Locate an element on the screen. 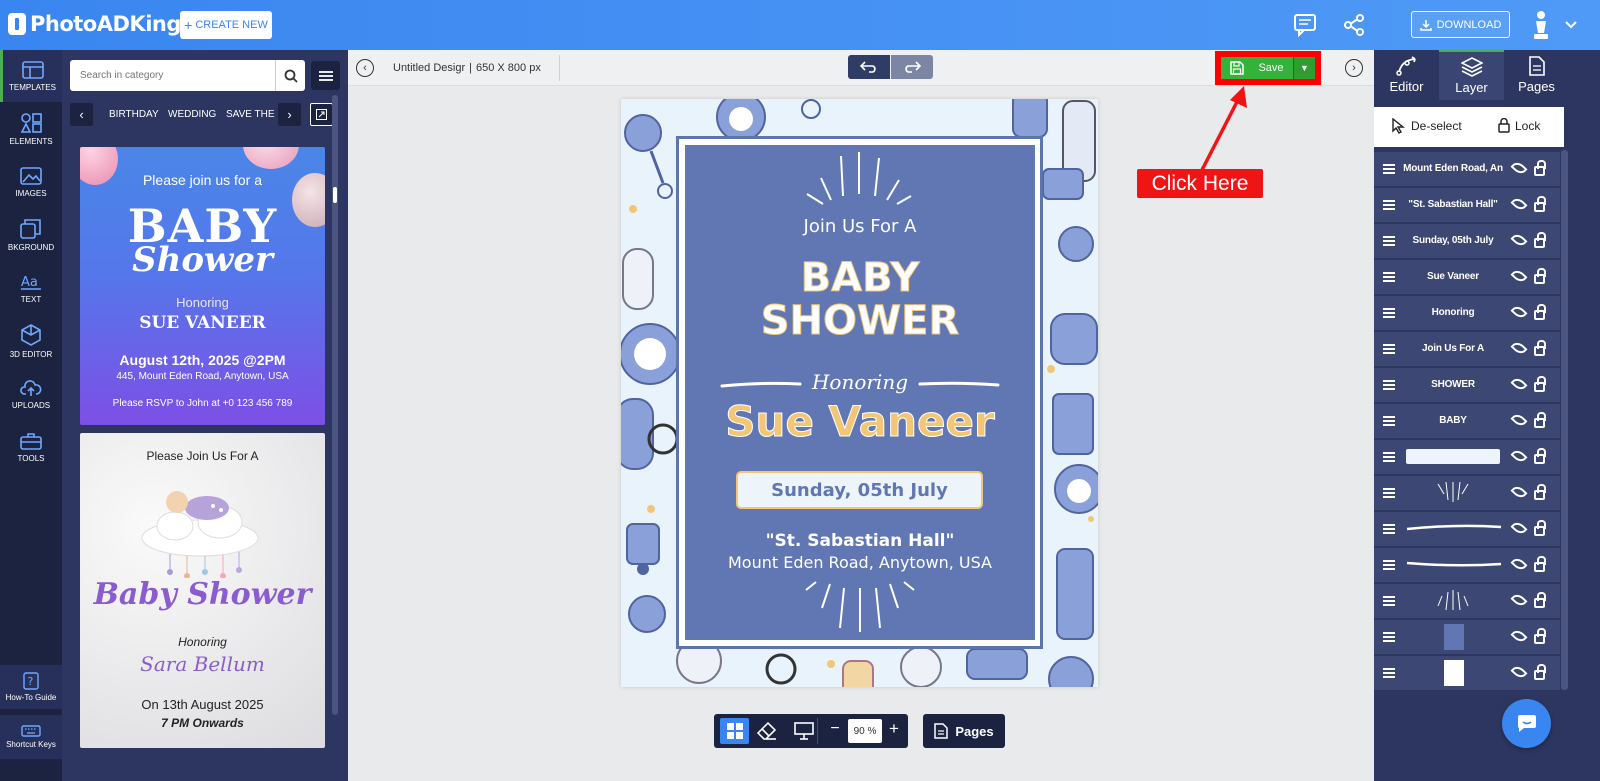 The image size is (1600, 781). grid-view-button is located at coordinates (734, 731).